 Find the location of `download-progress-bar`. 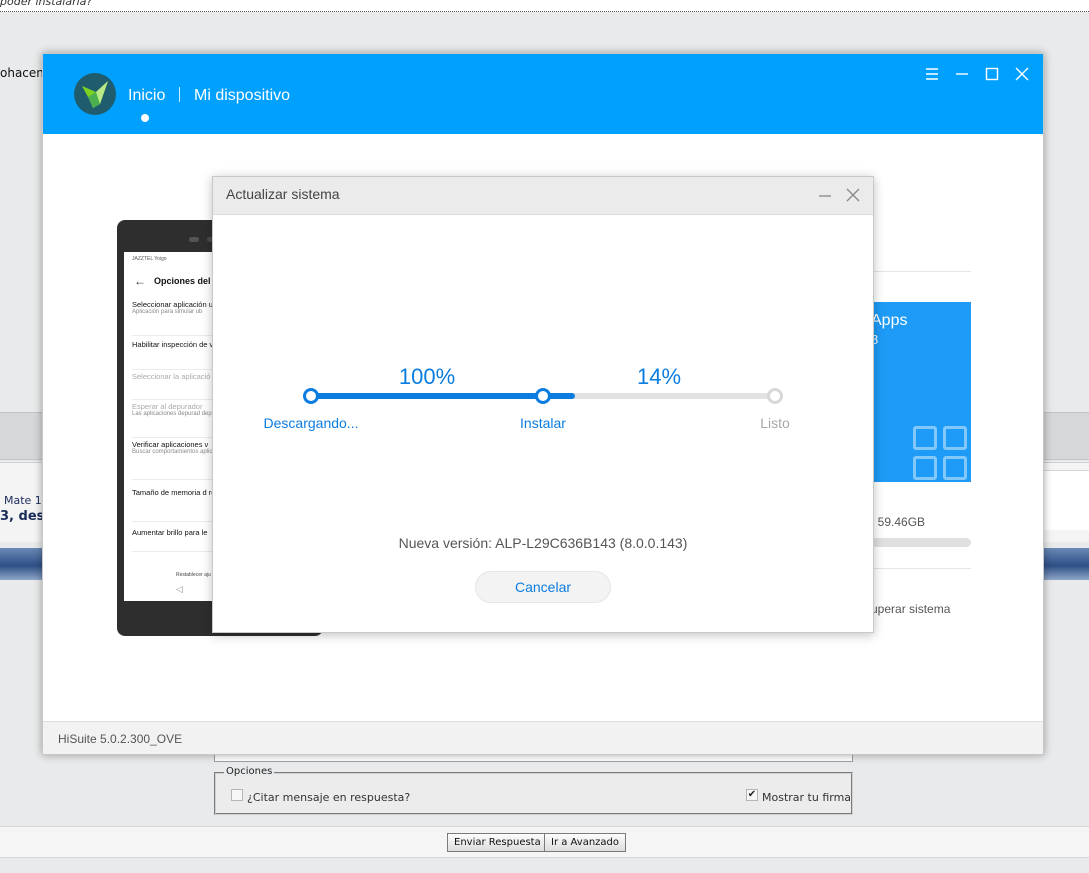

download-progress-bar is located at coordinates (427, 396).